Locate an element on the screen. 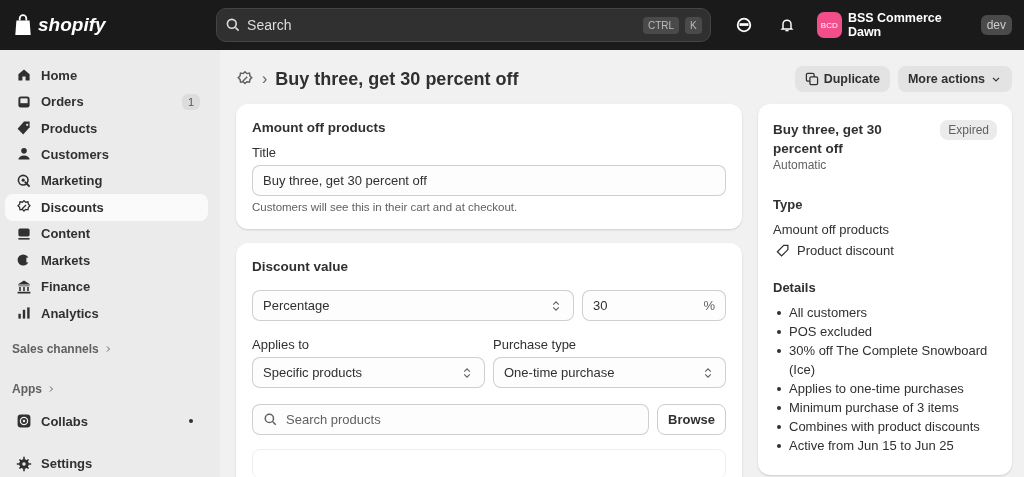 This screenshot has height=477, width=1024. browse-button: Browse is located at coordinates (691, 419).